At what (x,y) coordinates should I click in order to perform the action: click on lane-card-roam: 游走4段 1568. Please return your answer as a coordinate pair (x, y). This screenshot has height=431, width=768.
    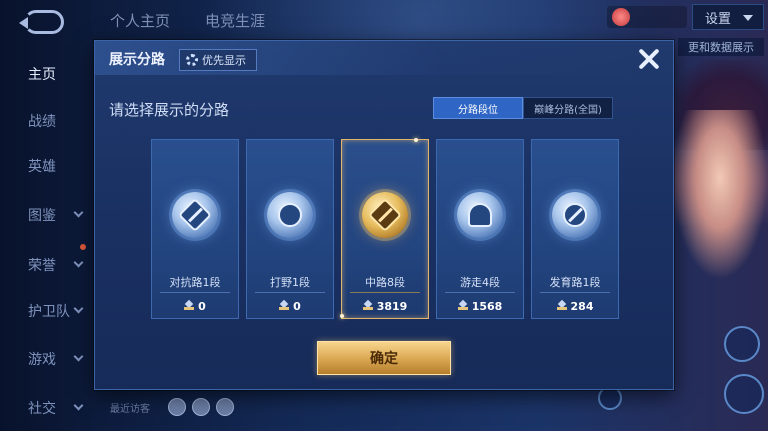
    Looking at the image, I should click on (480, 229).